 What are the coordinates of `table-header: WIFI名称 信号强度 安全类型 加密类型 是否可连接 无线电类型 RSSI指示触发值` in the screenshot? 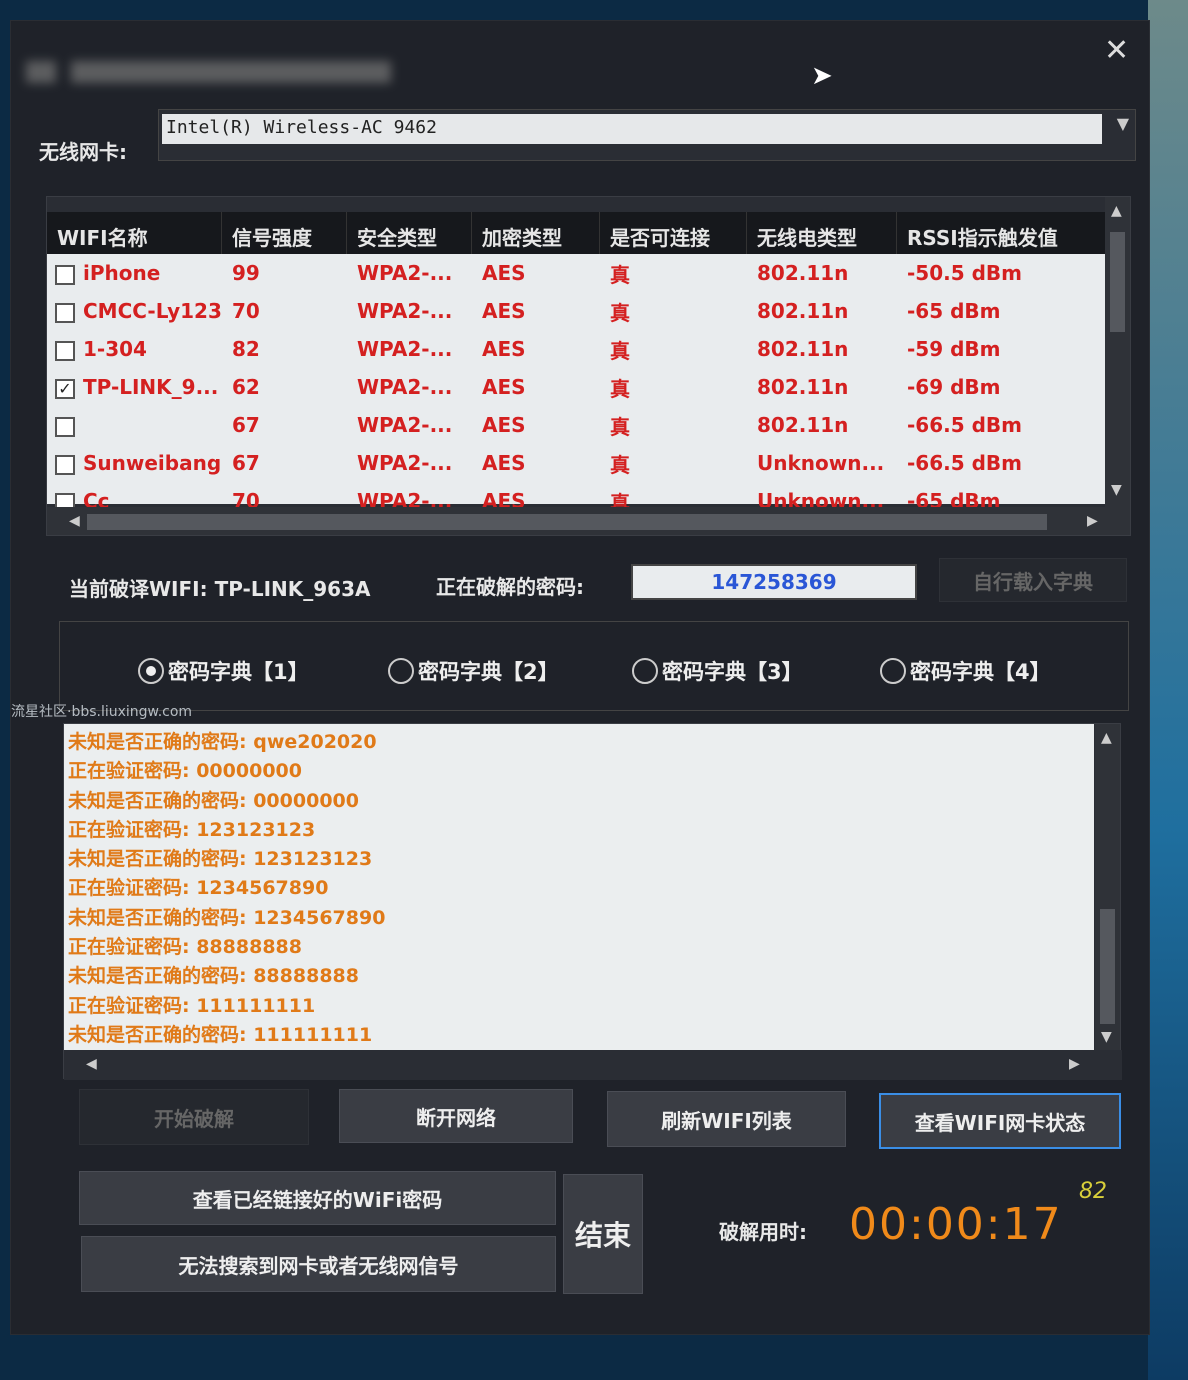 It's located at (577, 233).